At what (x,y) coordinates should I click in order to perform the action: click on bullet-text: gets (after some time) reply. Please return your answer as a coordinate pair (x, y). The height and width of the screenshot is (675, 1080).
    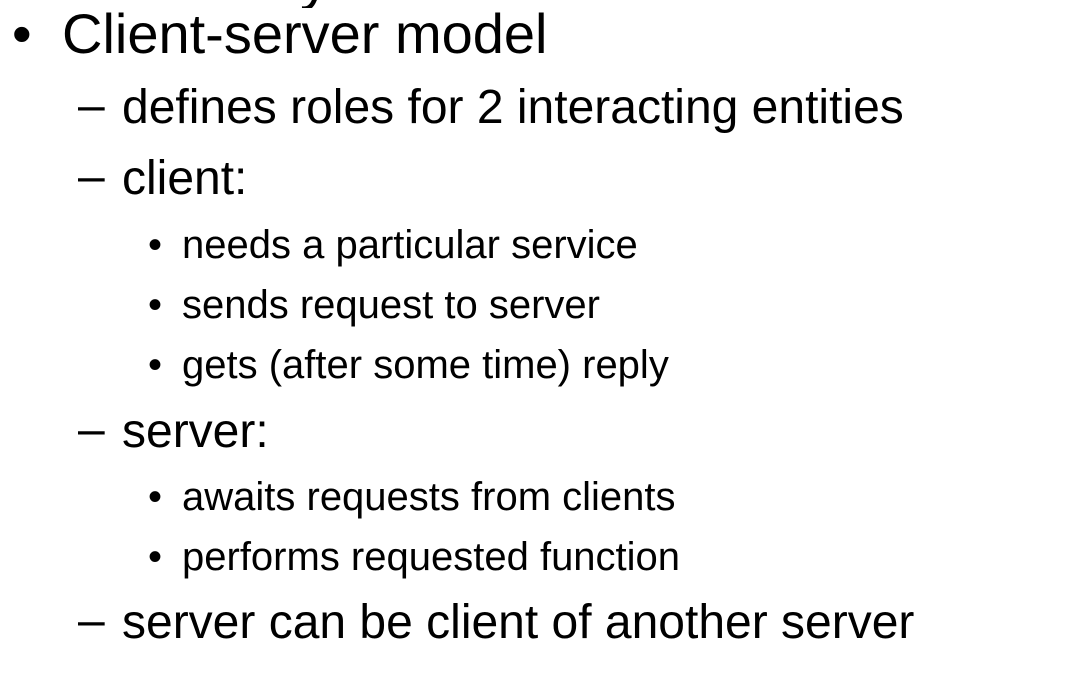
    Looking at the image, I should click on (425, 365).